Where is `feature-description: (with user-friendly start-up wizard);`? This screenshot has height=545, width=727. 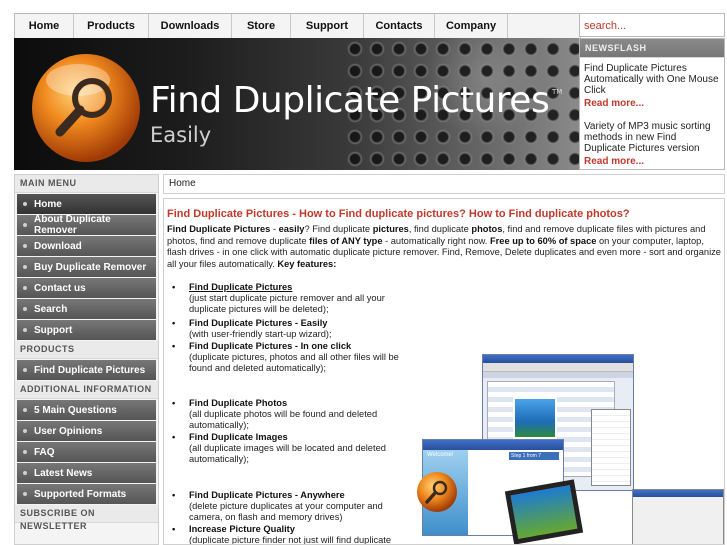
feature-description: (with user-friendly start-up wizard); is located at coordinates (260, 334).